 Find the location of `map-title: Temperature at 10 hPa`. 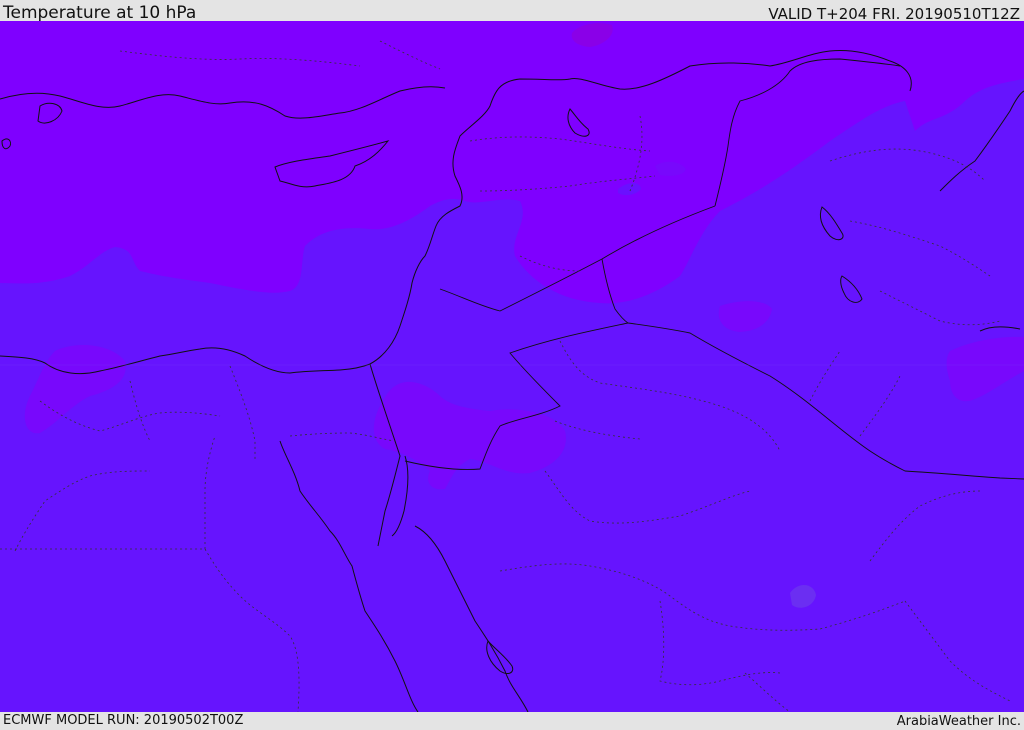

map-title: Temperature at 10 hPa is located at coordinates (100, 13).